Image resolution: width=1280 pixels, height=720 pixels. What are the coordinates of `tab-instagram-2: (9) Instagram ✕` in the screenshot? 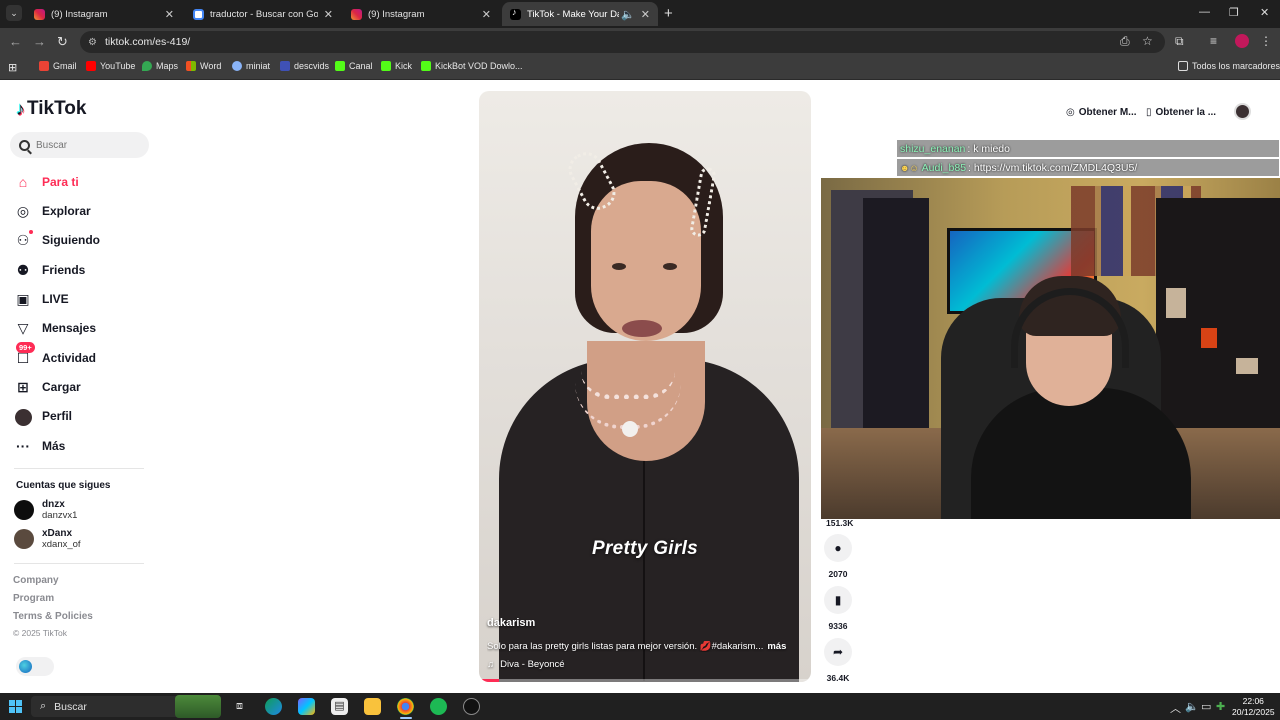 It's located at (421, 14).